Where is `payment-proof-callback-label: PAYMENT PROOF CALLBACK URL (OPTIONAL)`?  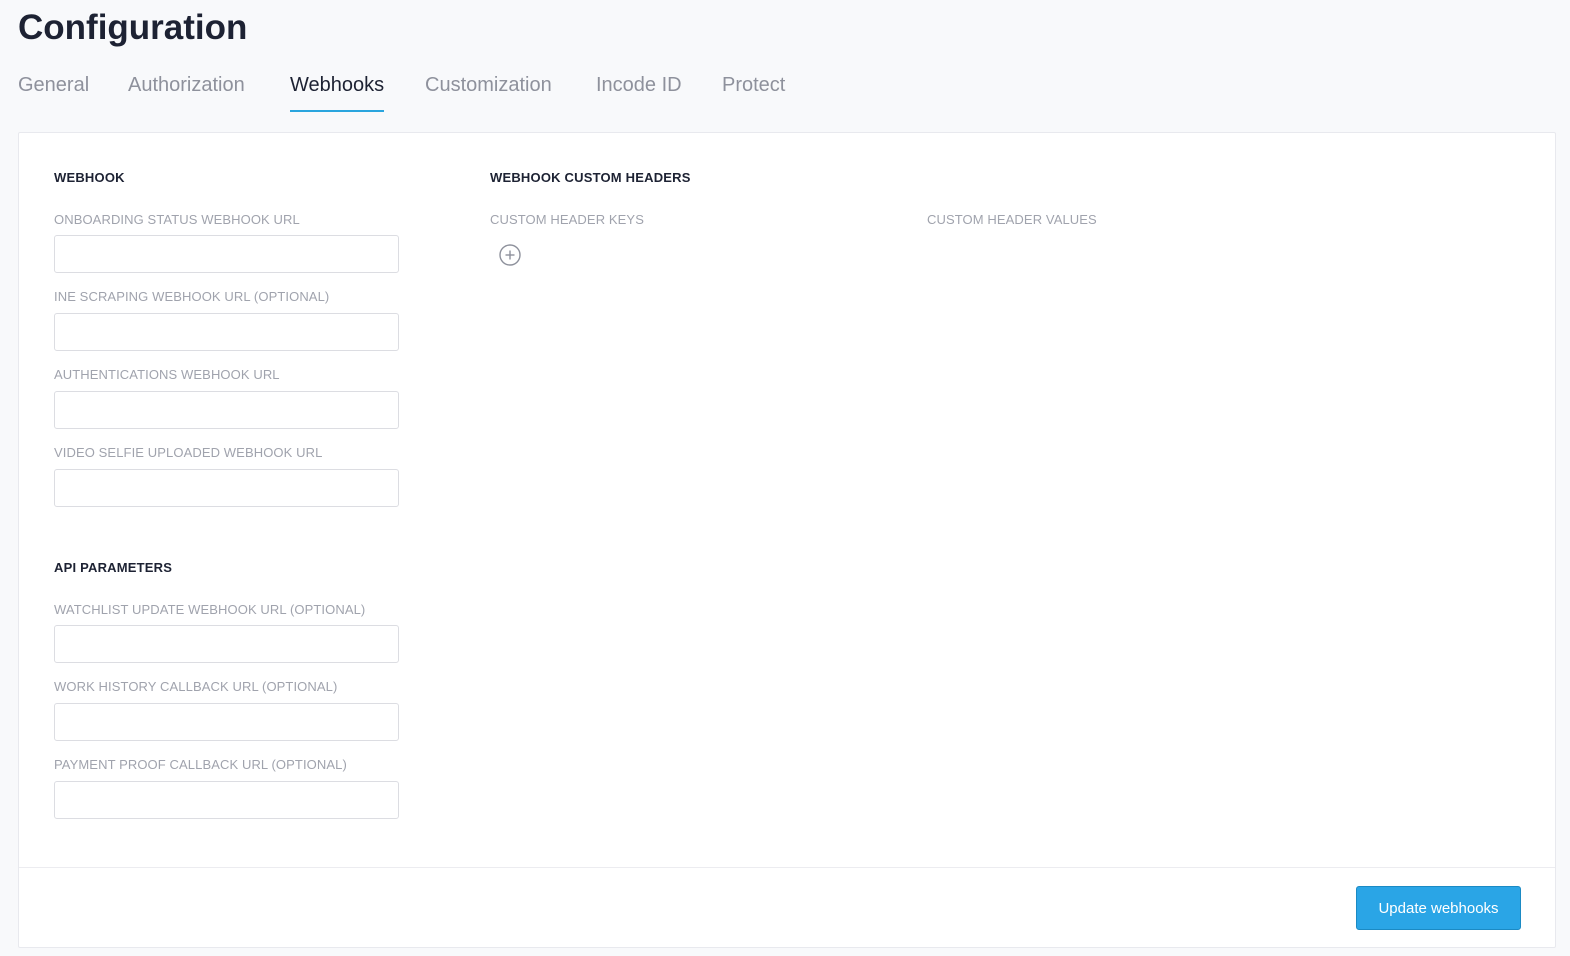 payment-proof-callback-label: PAYMENT PROOF CALLBACK URL (OPTIONAL) is located at coordinates (200, 764).